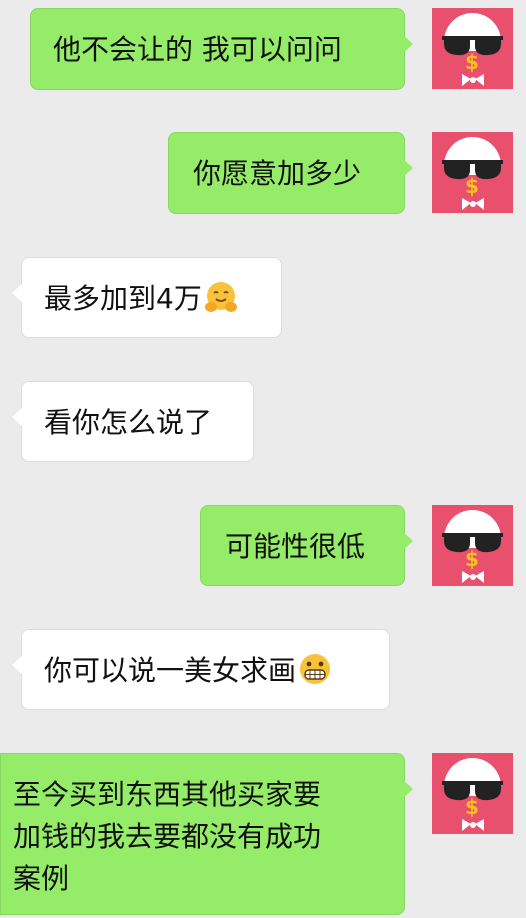 Image resolution: width=526 pixels, height=918 pixels. I want to click on message-text: 至今买到东西其他买家要 加钱的我去要都没有成功 案例, so click(167, 836).